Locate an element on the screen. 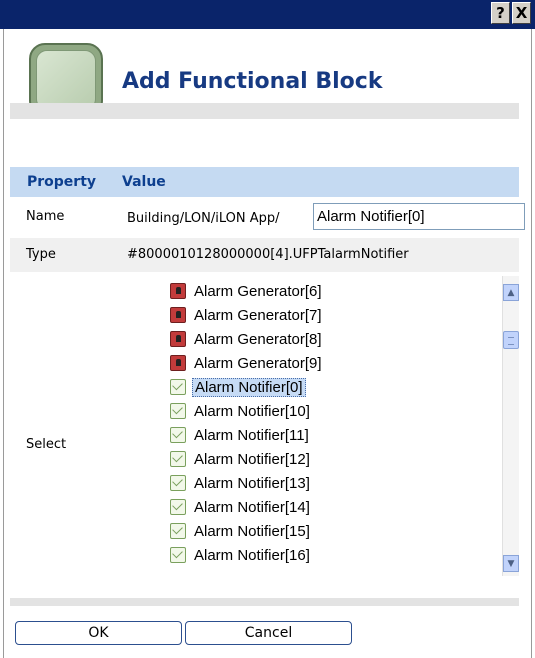 Image resolution: width=535 pixels, height=658 pixels. list-item: Alarm Notifier[13] is located at coordinates (241, 483).